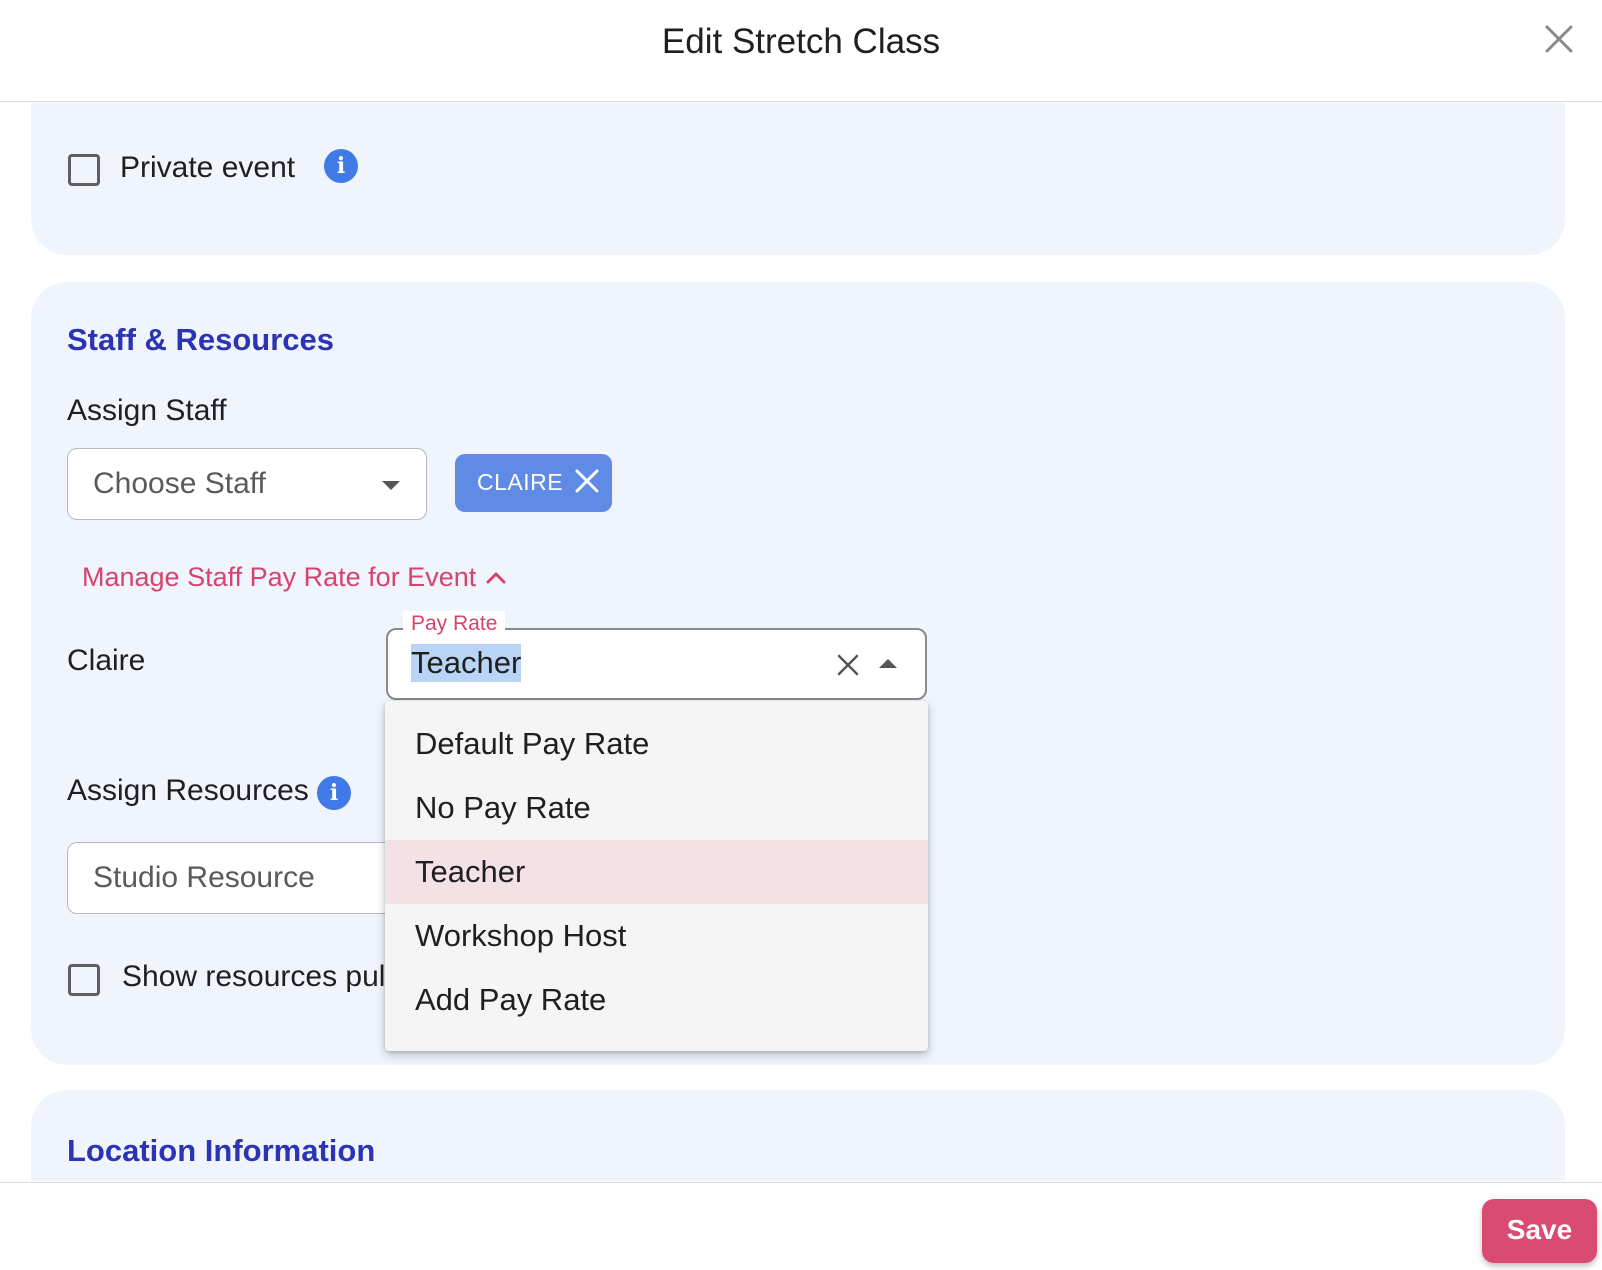 The height and width of the screenshot is (1270, 1602). I want to click on pay-rate-value: Teacher, so click(466, 663).